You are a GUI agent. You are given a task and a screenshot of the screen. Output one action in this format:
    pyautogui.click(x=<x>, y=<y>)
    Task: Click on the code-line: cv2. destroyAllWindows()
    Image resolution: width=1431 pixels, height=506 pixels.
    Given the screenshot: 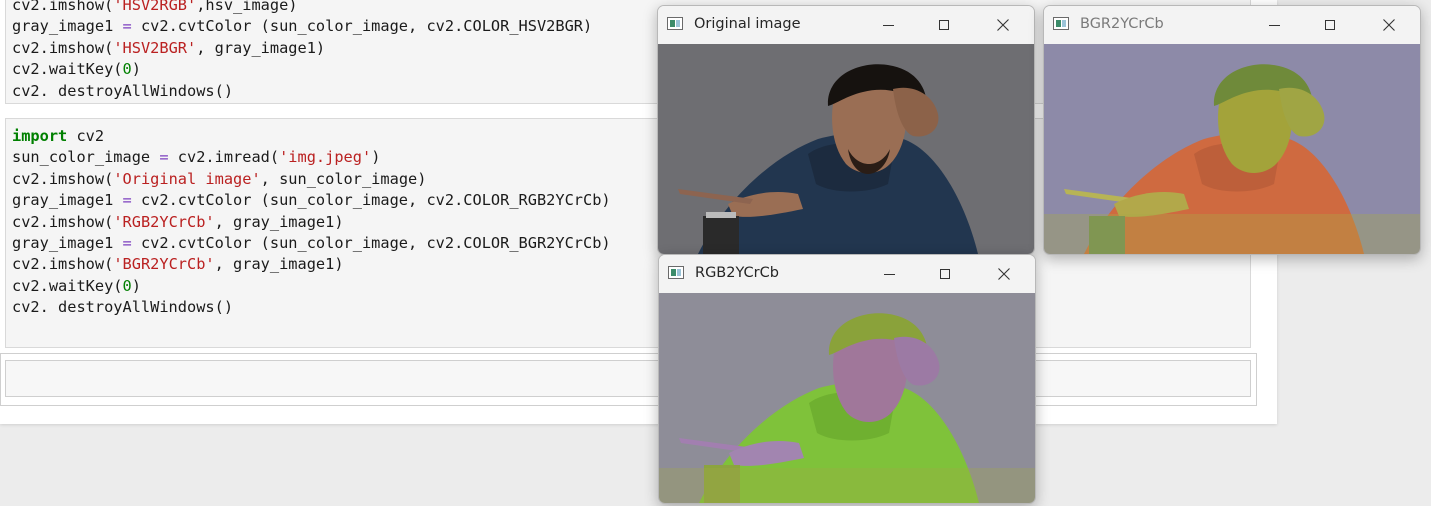 What is the action you would take?
    pyautogui.click(x=628, y=307)
    